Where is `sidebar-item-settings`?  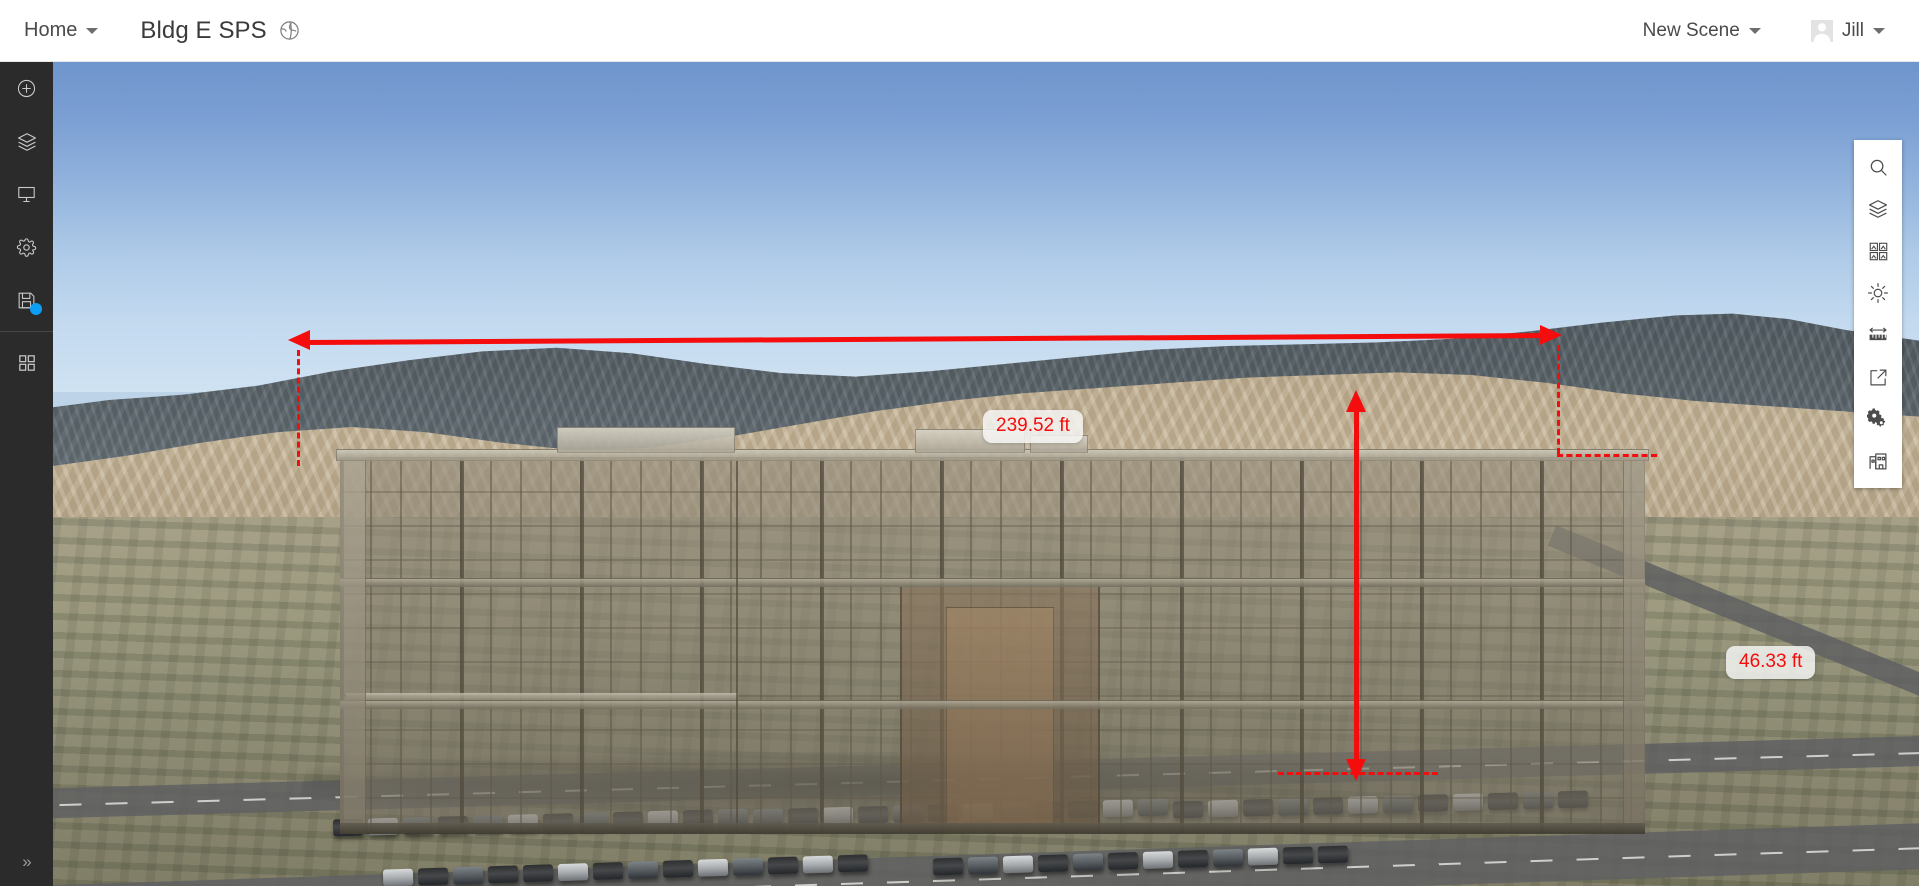 sidebar-item-settings is located at coordinates (26, 247).